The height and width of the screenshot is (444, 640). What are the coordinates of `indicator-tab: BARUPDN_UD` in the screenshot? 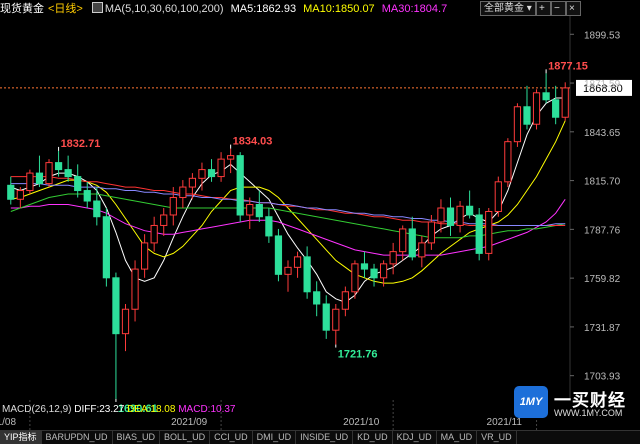 It's located at (77, 437).